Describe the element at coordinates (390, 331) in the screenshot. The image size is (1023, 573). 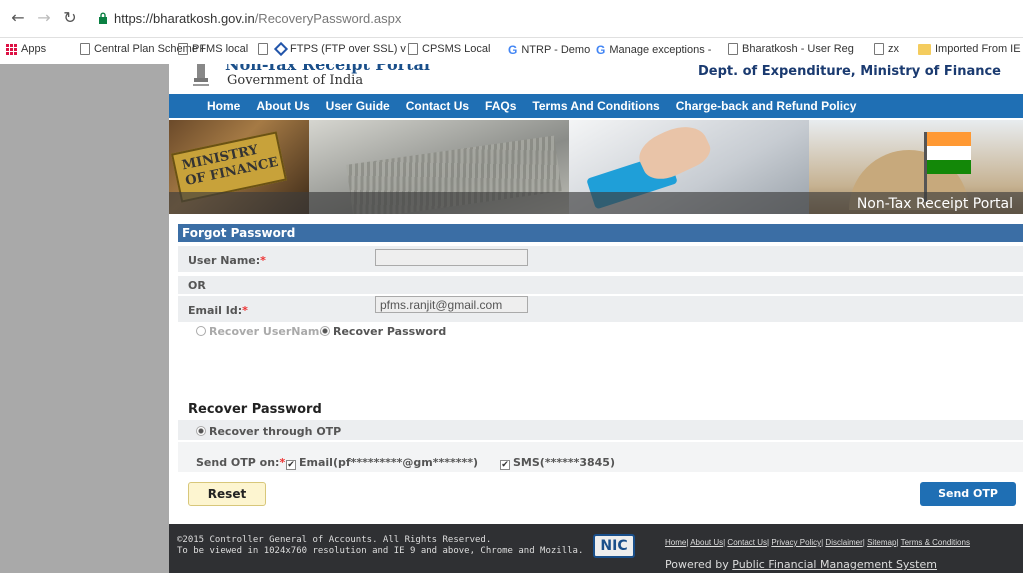
I see `recover-password-label: Recover Password` at that location.